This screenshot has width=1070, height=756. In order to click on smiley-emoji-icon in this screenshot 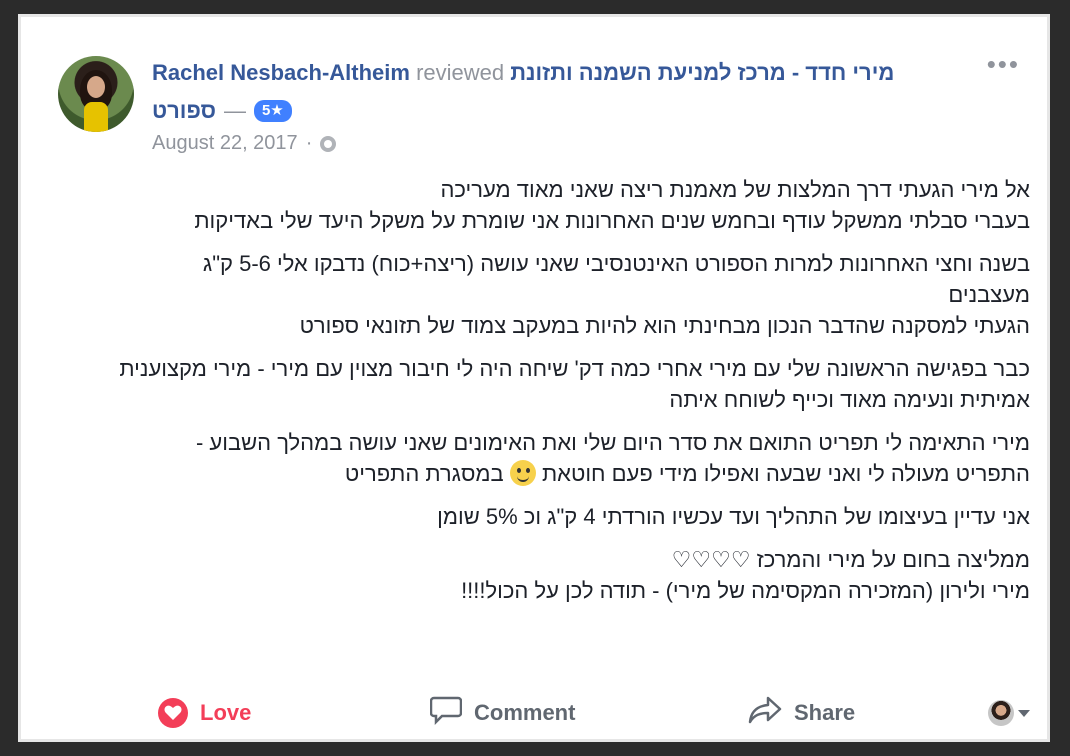, I will do `click(522, 473)`.